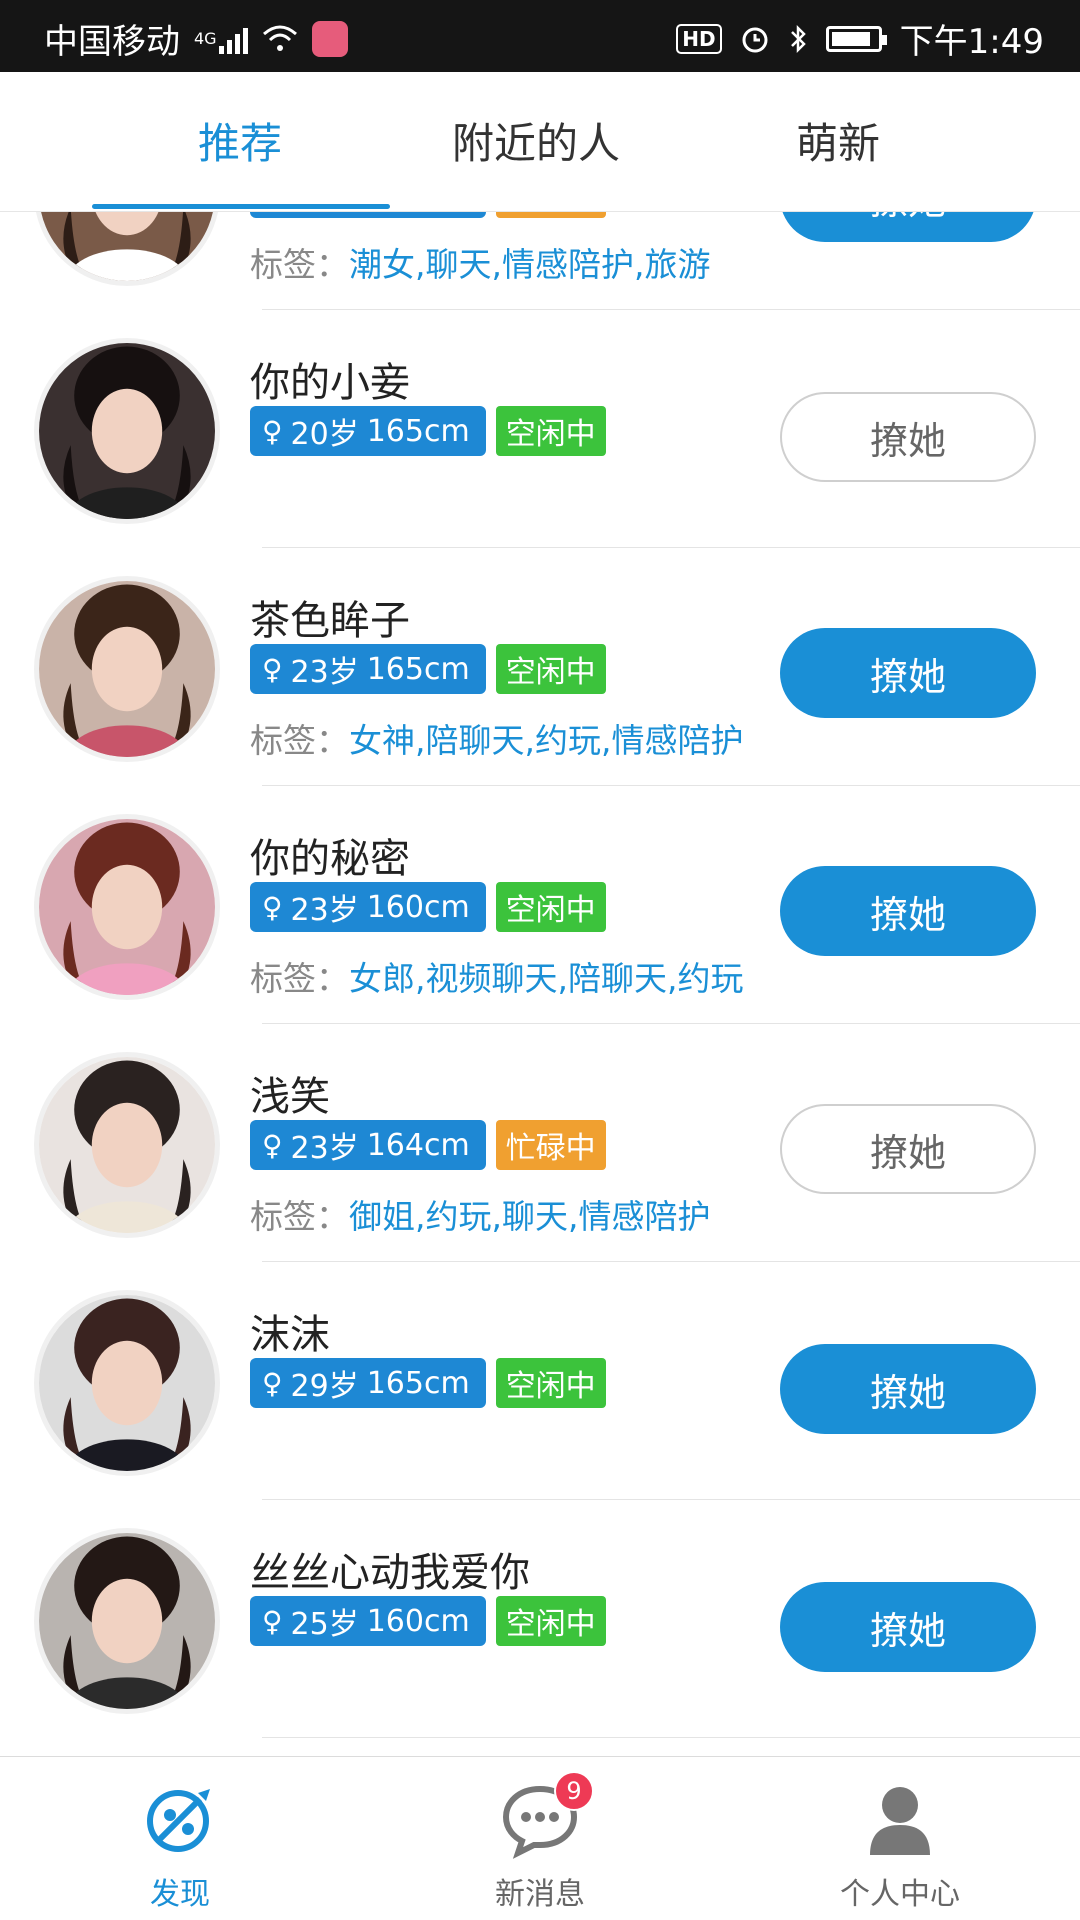  I want to click on signal-icon: 4G, so click(221, 39).